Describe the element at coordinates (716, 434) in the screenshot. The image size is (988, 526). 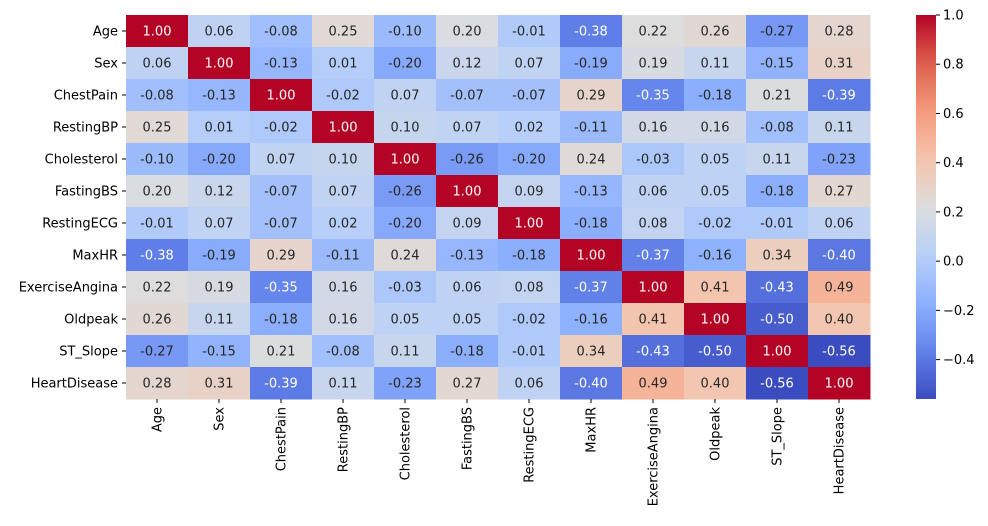
I see `x-tick-label: Oldpeak` at that location.